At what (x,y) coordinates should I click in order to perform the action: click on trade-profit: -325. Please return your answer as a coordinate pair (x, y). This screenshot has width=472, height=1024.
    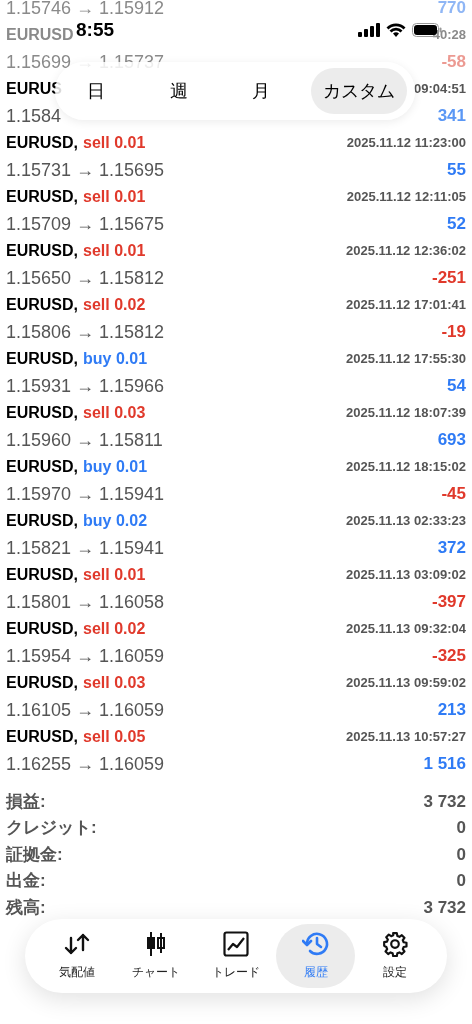
    Looking at the image, I should click on (448, 656).